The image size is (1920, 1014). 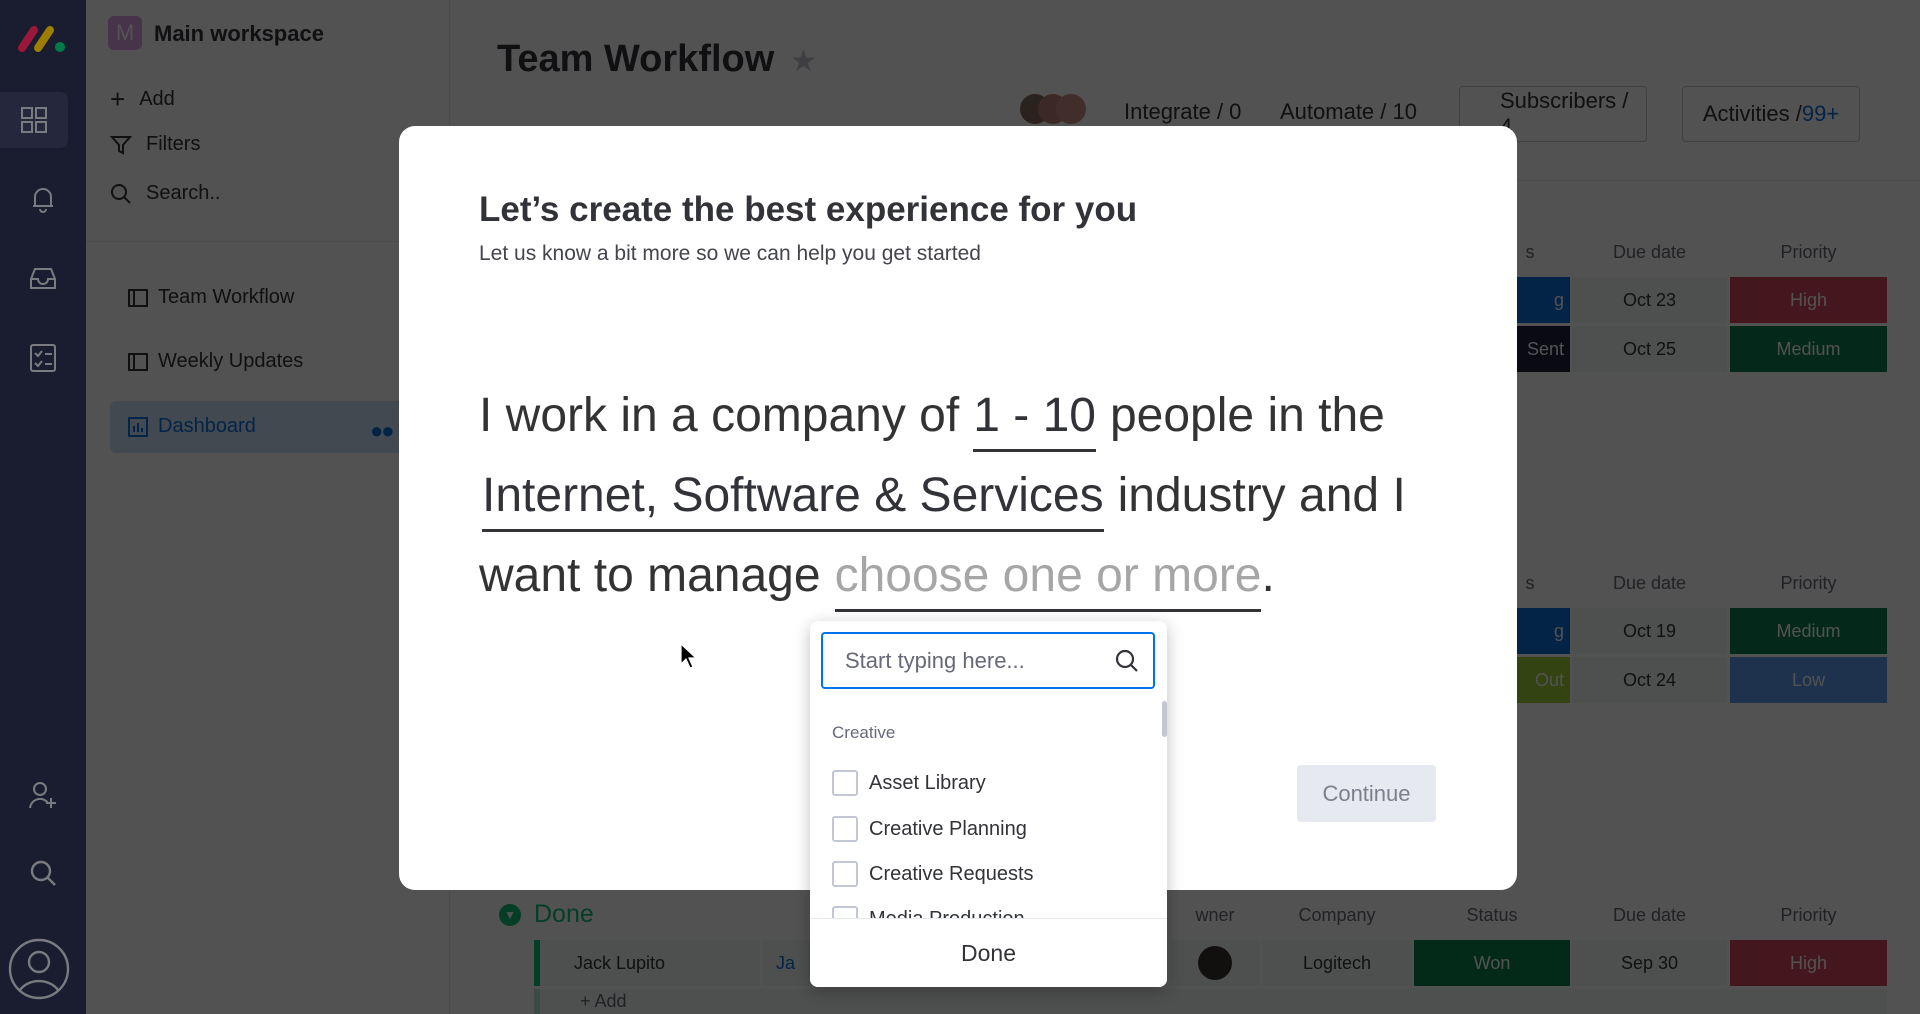 I want to click on bell-icon, so click(x=43, y=199).